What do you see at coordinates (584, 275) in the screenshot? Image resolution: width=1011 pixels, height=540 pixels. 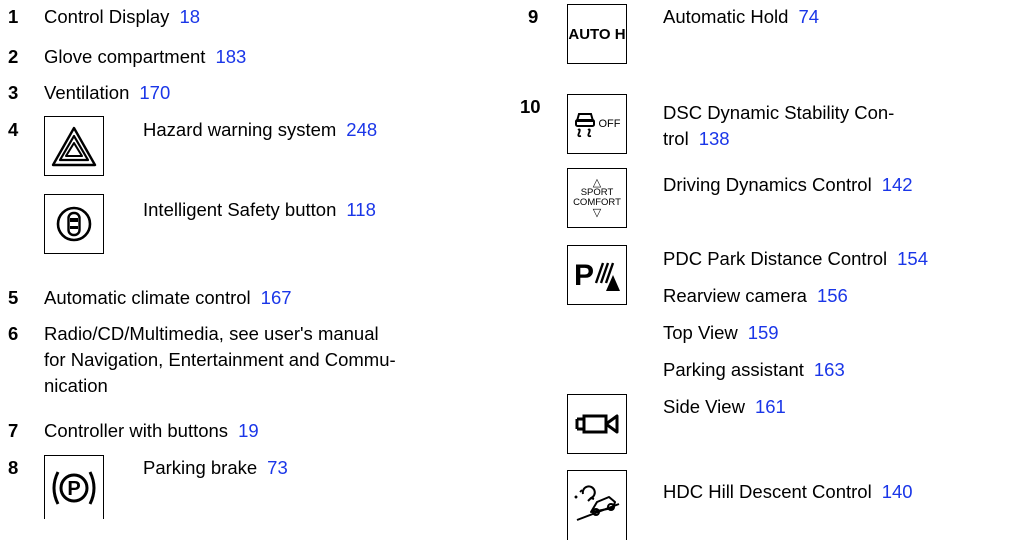 I see `icon-caption: P` at bounding box center [584, 275].